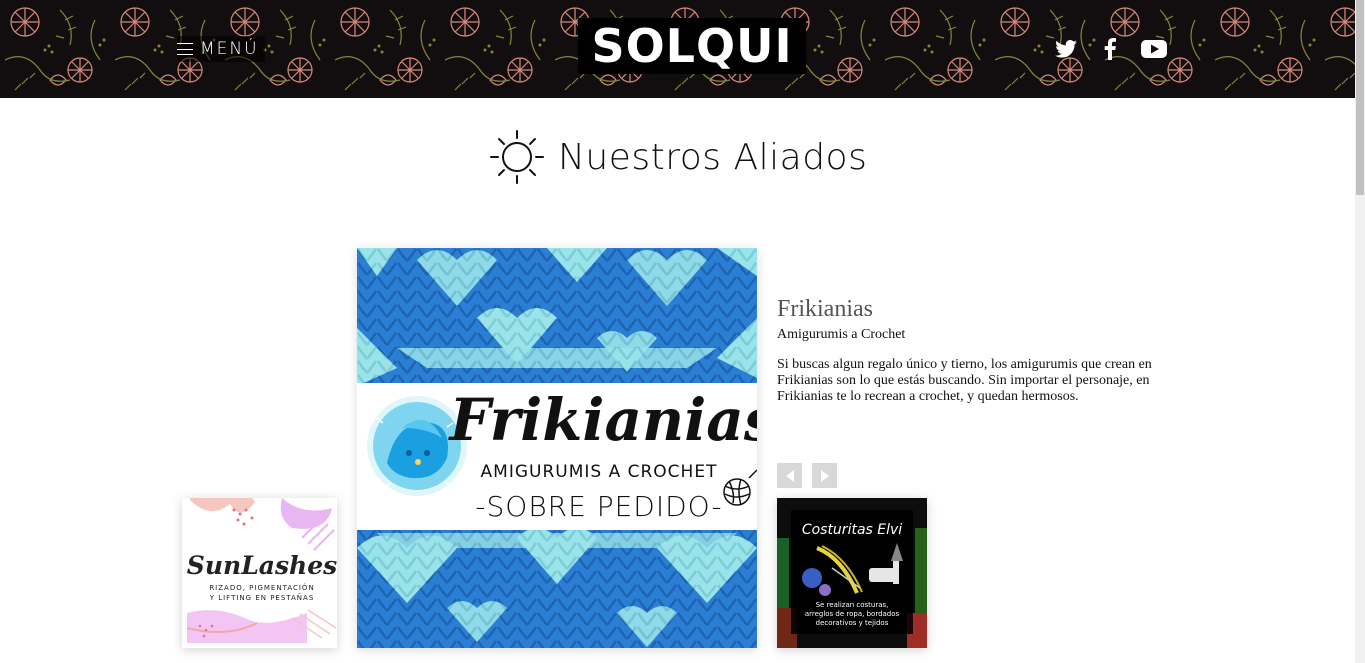  I want to click on menu-label: MENÚ, so click(229, 49).